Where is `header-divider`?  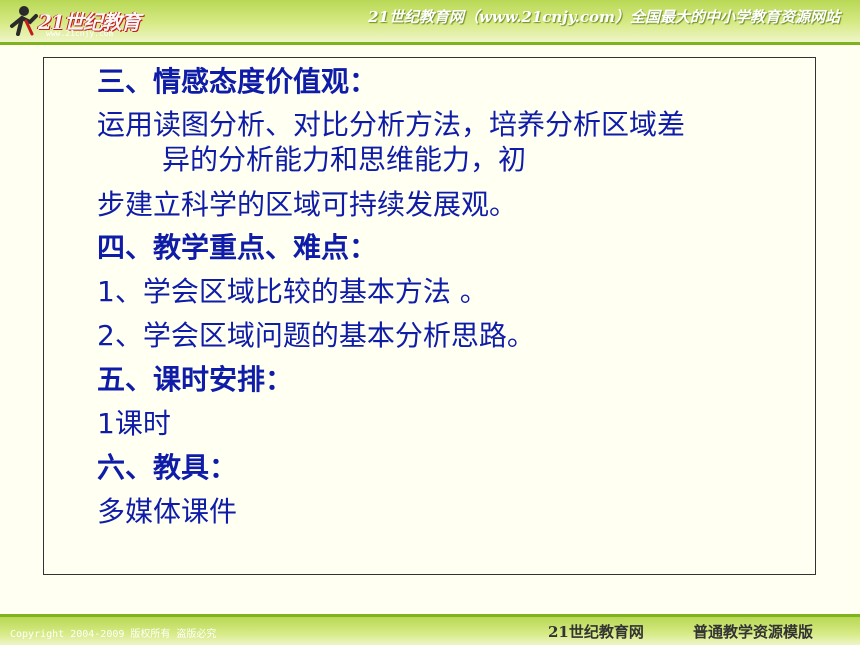
header-divider is located at coordinates (430, 43).